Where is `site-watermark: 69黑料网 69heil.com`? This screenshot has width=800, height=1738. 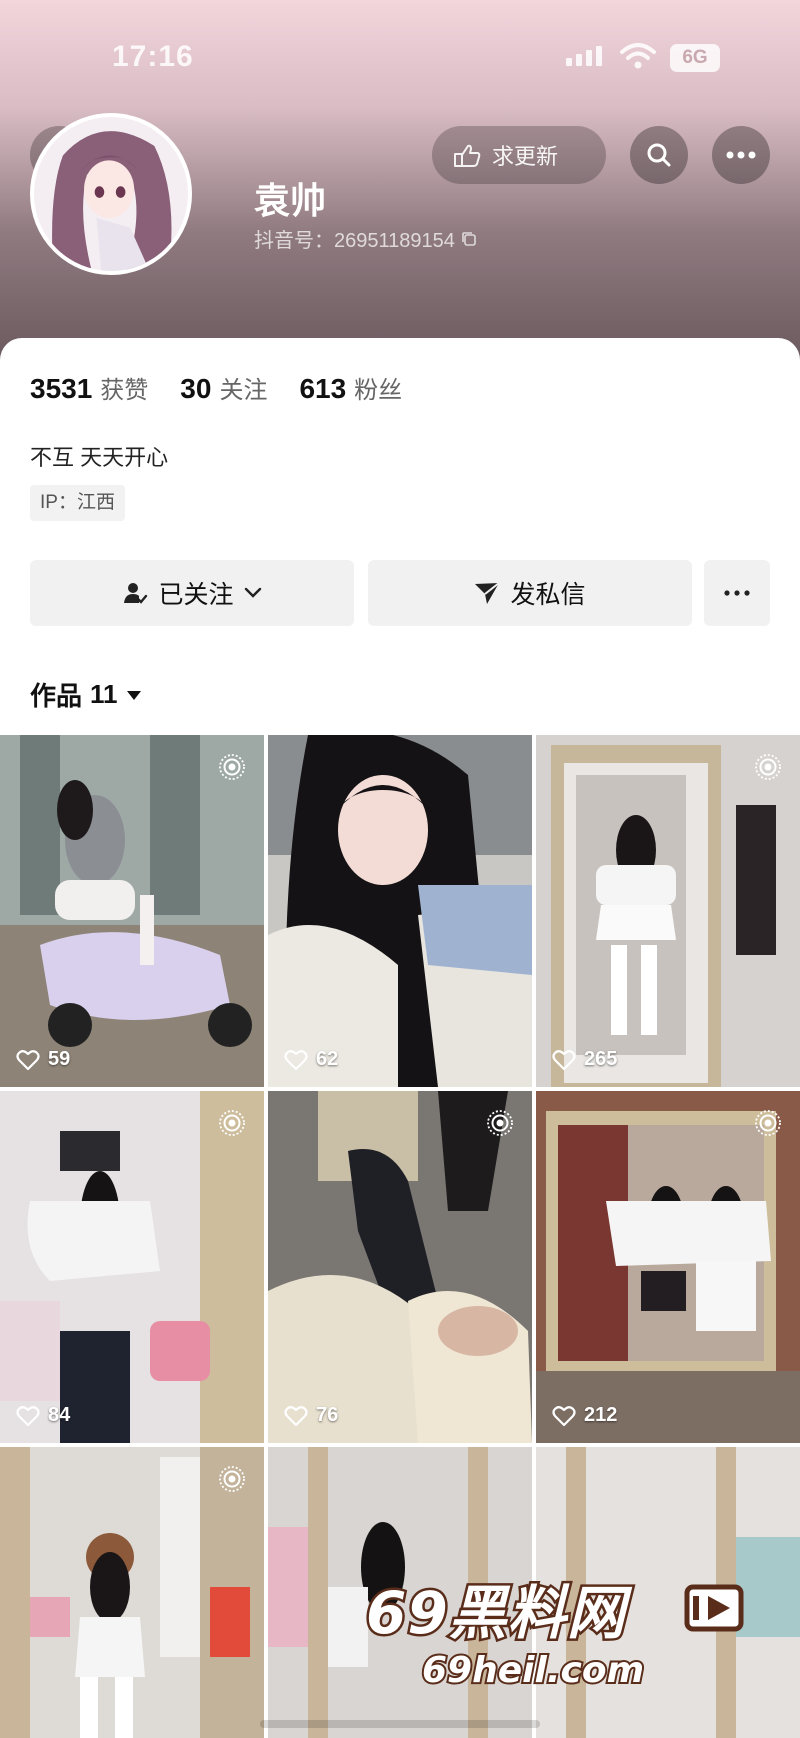 site-watermark: 69黑料网 69heil.com is located at coordinates (570, 1640).